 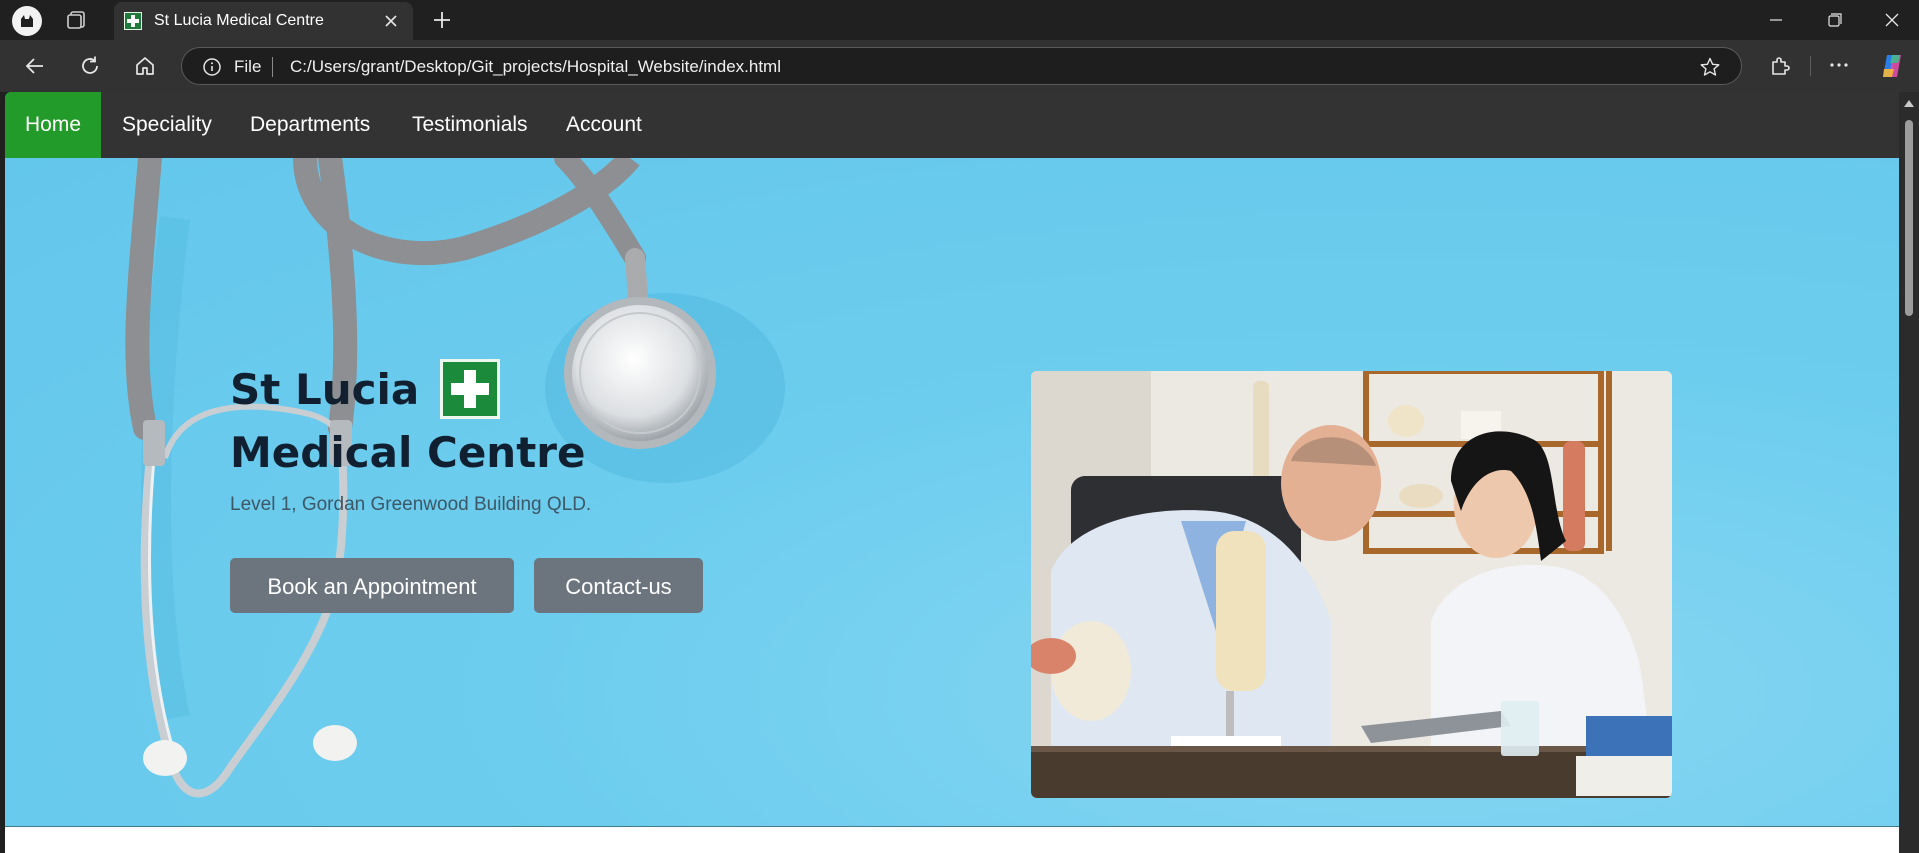 What do you see at coordinates (959, 20) in the screenshot?
I see `tab-strip: St Lucia Medical Centre` at bounding box center [959, 20].